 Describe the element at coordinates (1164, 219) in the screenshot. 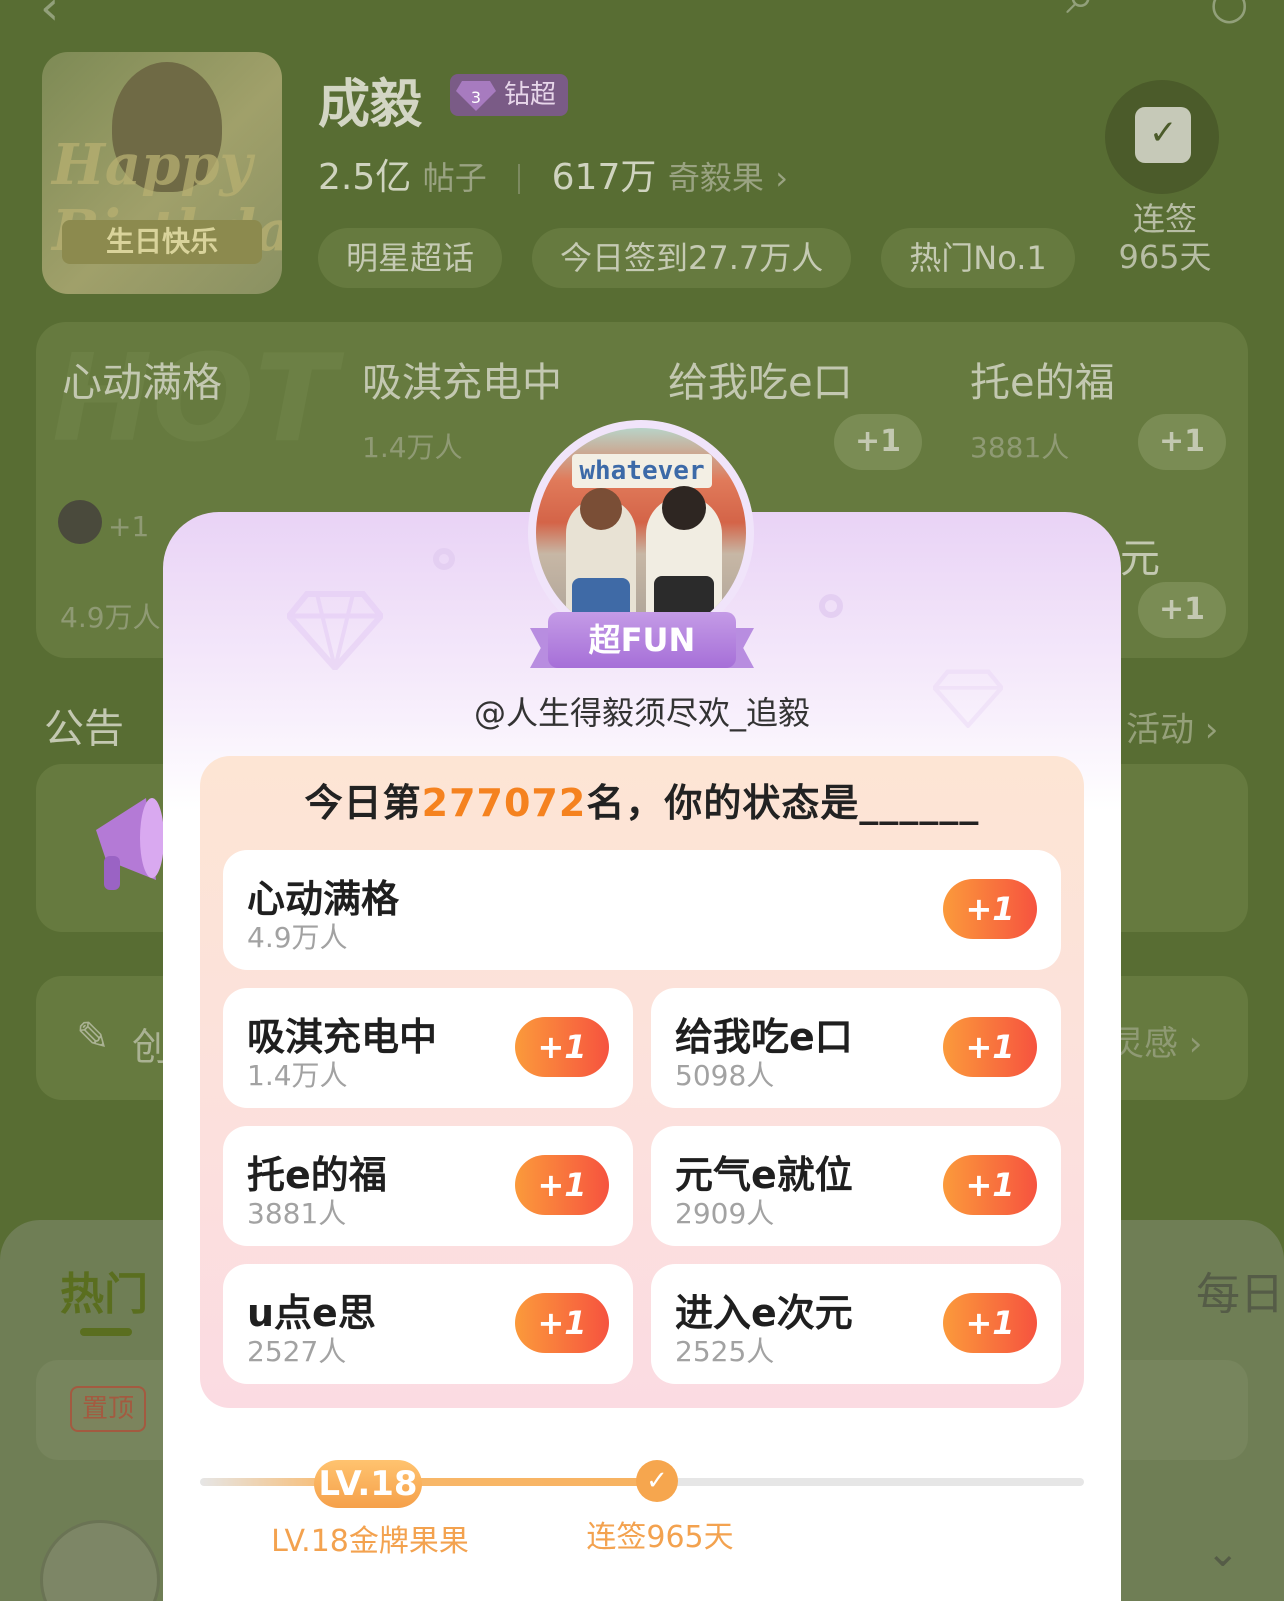

I see `checkin-label: 连签` at that location.